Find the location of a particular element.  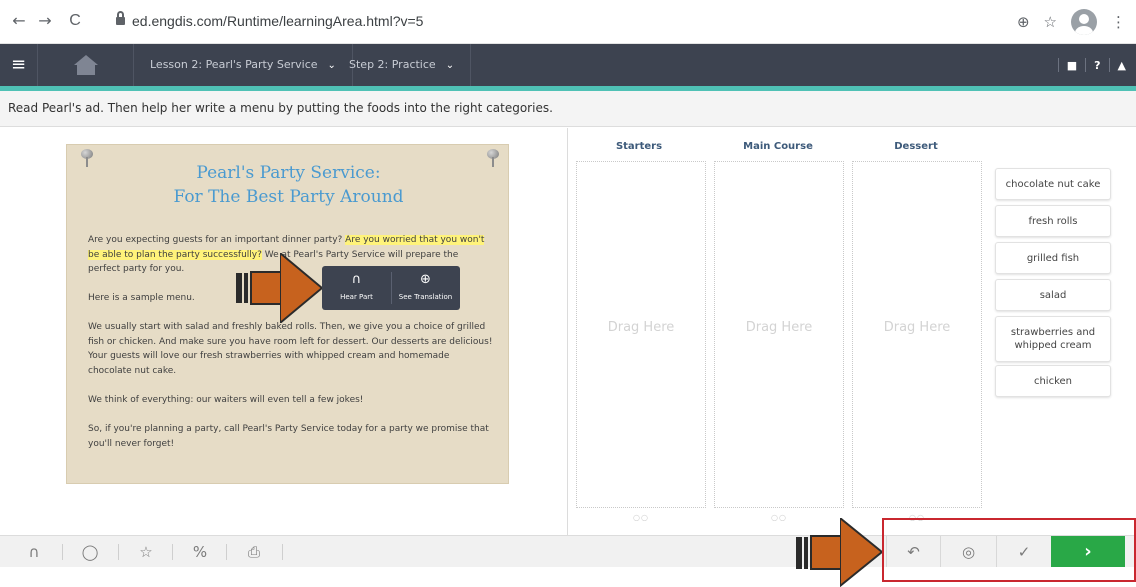

back-arrow-icon: ← is located at coordinates (19, 21).